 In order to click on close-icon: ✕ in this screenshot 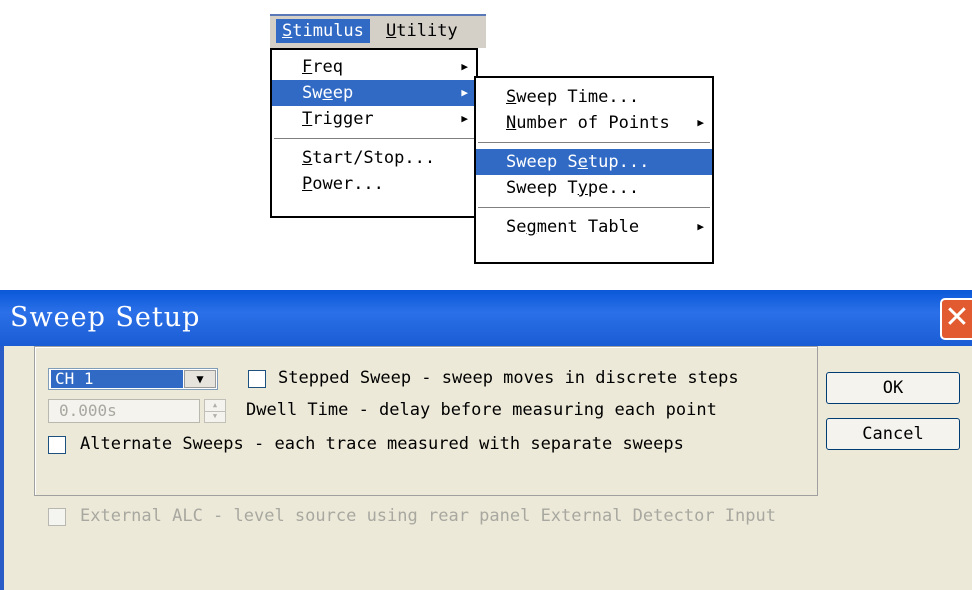, I will do `click(956, 319)`.